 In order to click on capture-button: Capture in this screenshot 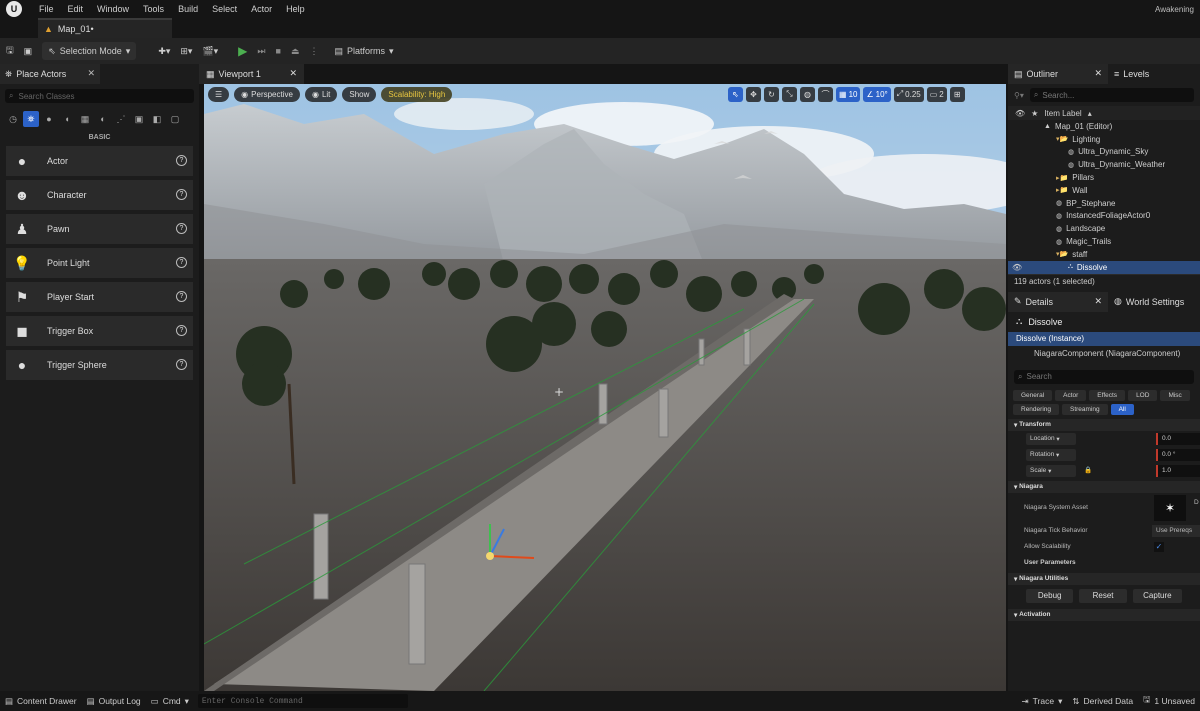, I will do `click(1157, 595)`.